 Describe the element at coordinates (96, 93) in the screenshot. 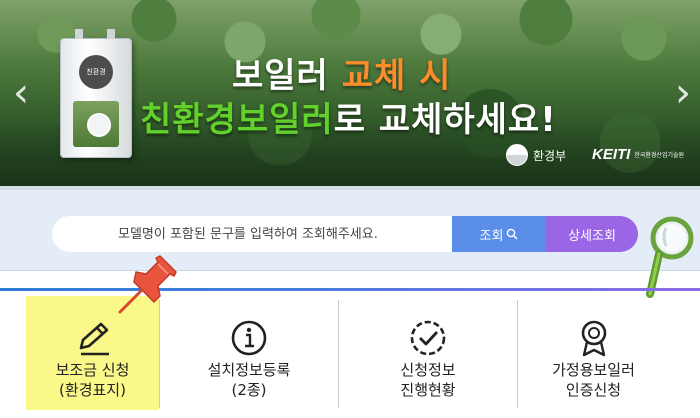

I see `boiler-illustration: 친환경` at that location.